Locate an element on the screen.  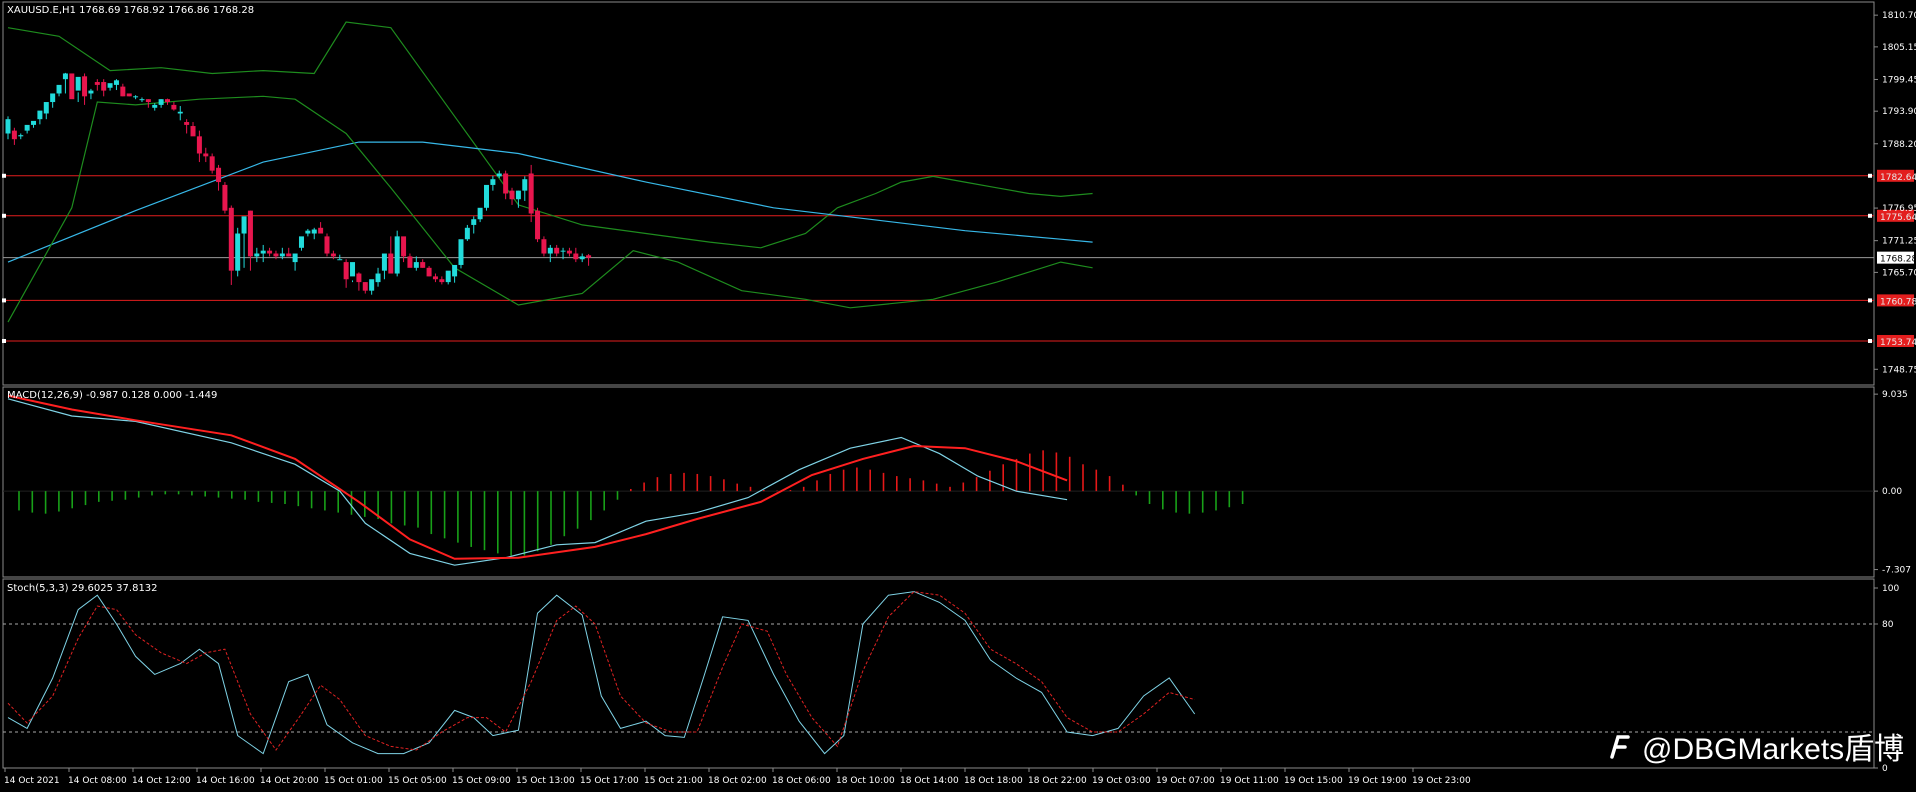
y-tick-label: 1771.25 is located at coordinates (1899, 242).